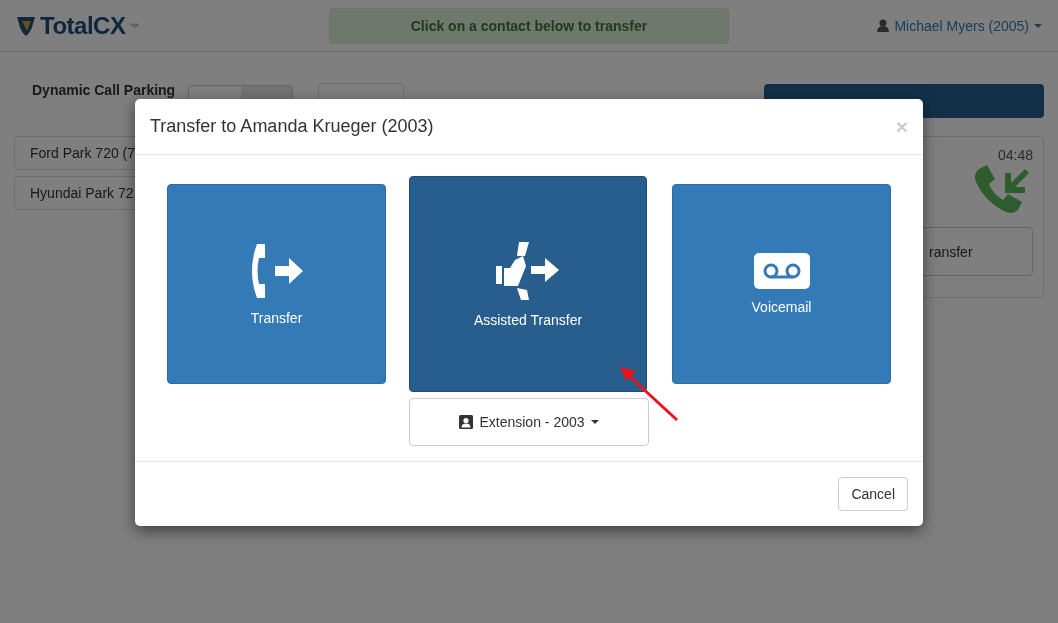 The width and height of the screenshot is (1058, 623). I want to click on info-alert: Click on a contact below to transfer, so click(529, 25).